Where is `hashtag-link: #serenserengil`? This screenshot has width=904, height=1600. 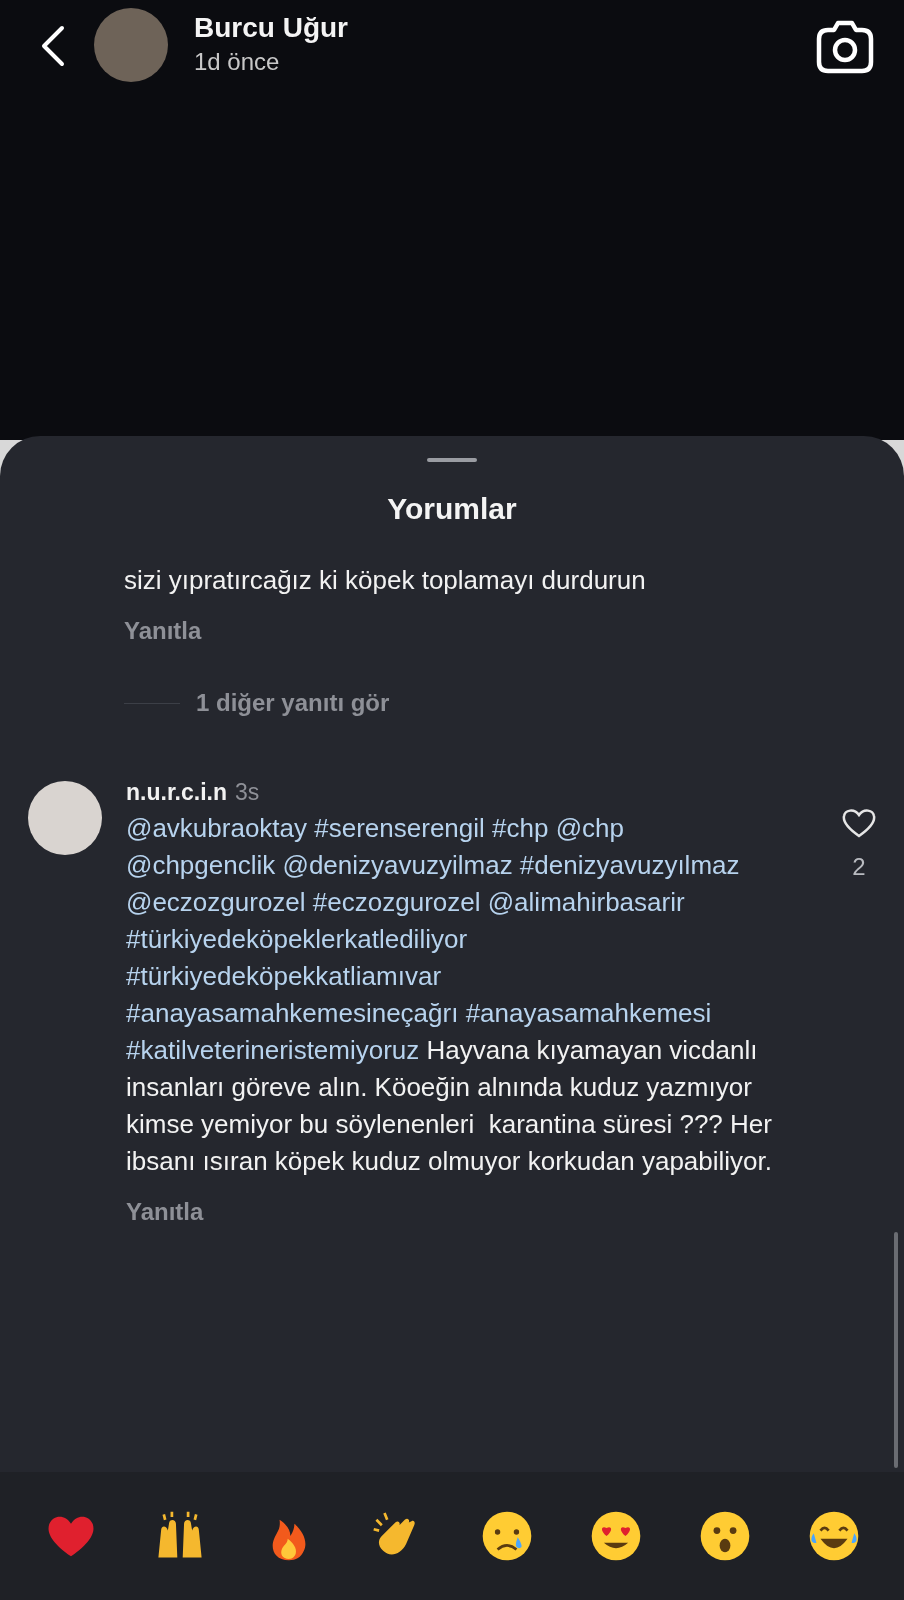 hashtag-link: #serenserengil is located at coordinates (399, 828).